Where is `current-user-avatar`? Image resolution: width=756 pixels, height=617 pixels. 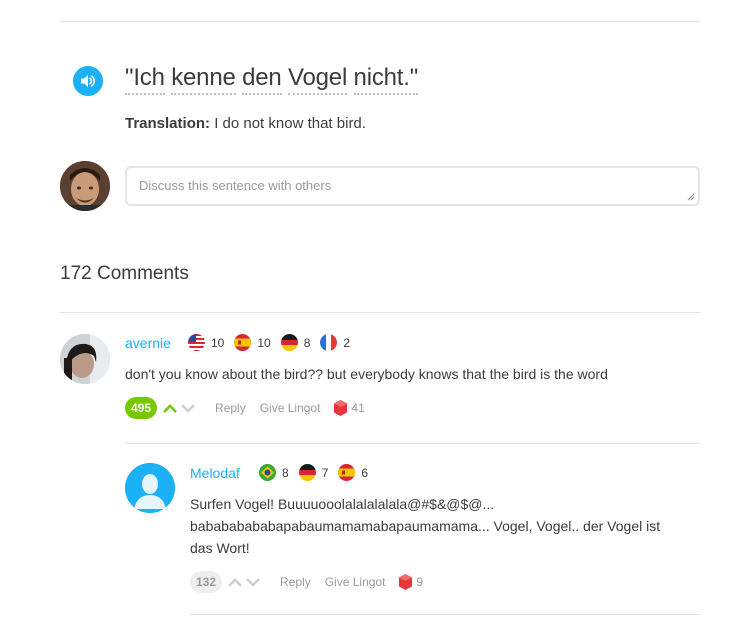 current-user-avatar is located at coordinates (85, 186).